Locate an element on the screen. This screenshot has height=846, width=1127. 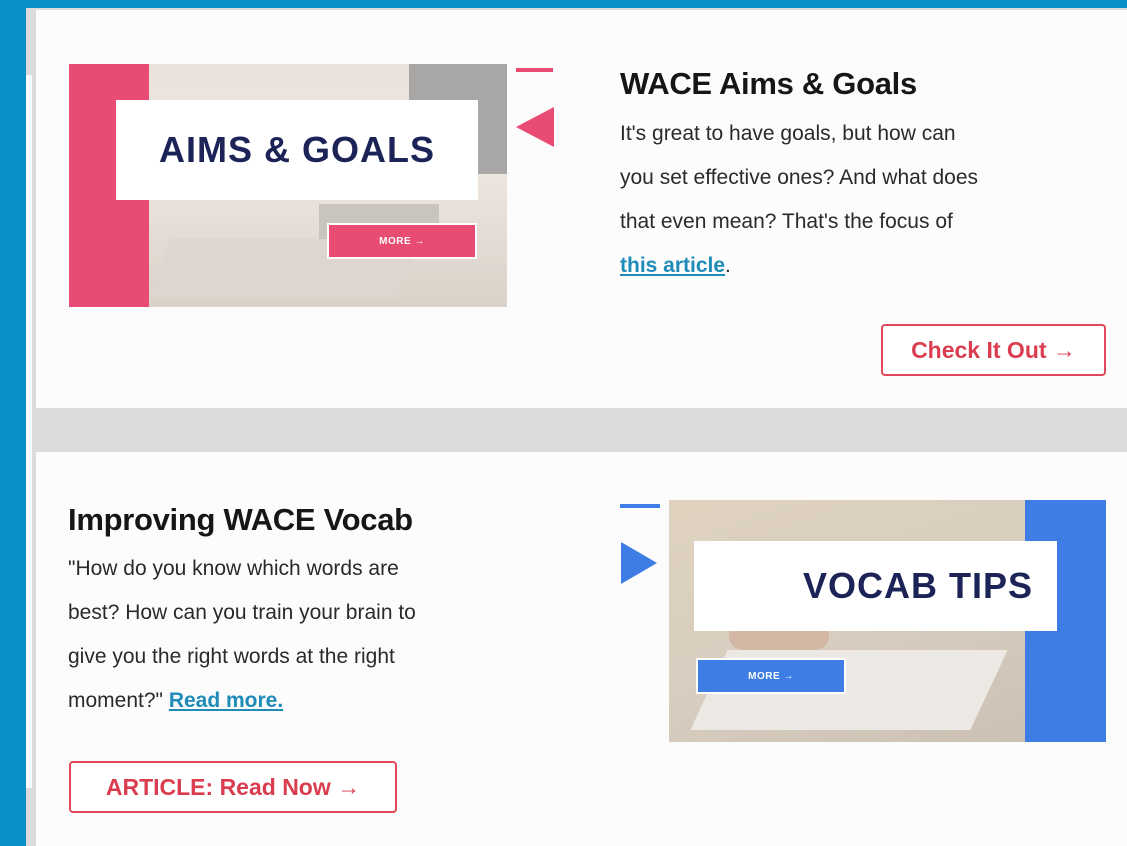
aims-goals-thumbnail: AIMS & GOALS MORE → is located at coordinates (288, 185).